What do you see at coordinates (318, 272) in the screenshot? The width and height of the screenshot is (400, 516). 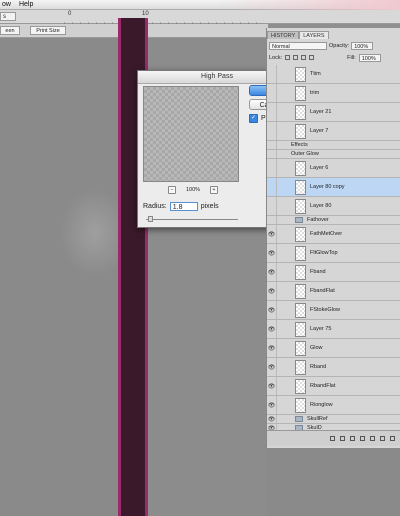 I see `layer-name: Fband` at bounding box center [318, 272].